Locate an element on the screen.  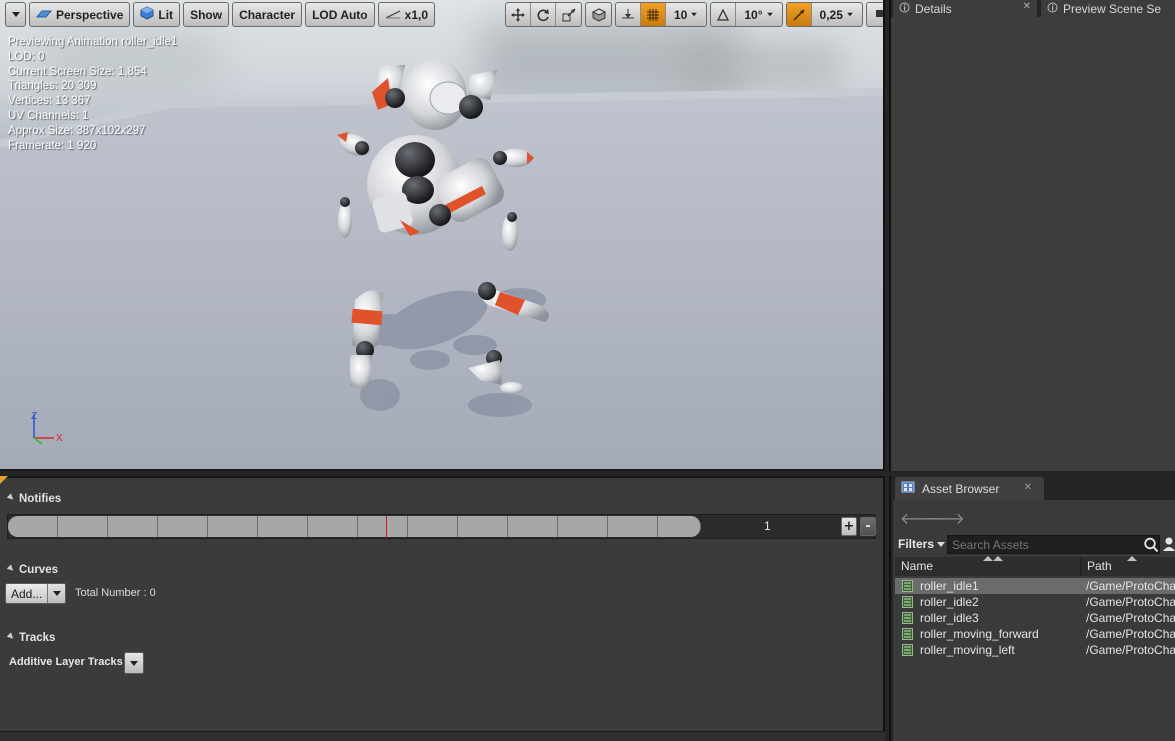
grid-snap-icon is located at coordinates (653, 14).